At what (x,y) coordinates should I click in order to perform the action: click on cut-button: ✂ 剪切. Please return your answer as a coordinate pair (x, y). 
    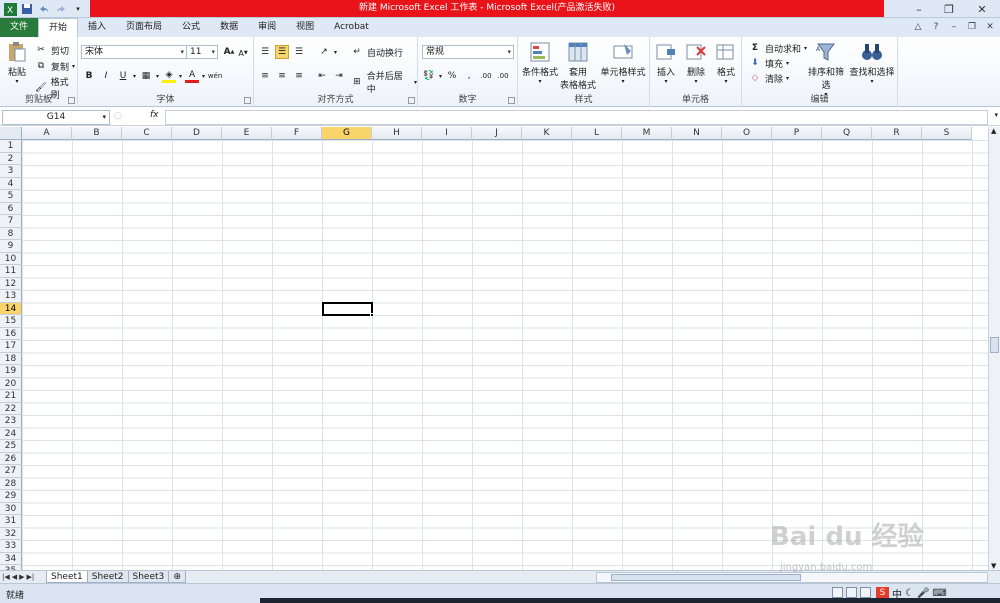
    Looking at the image, I should click on (51, 50).